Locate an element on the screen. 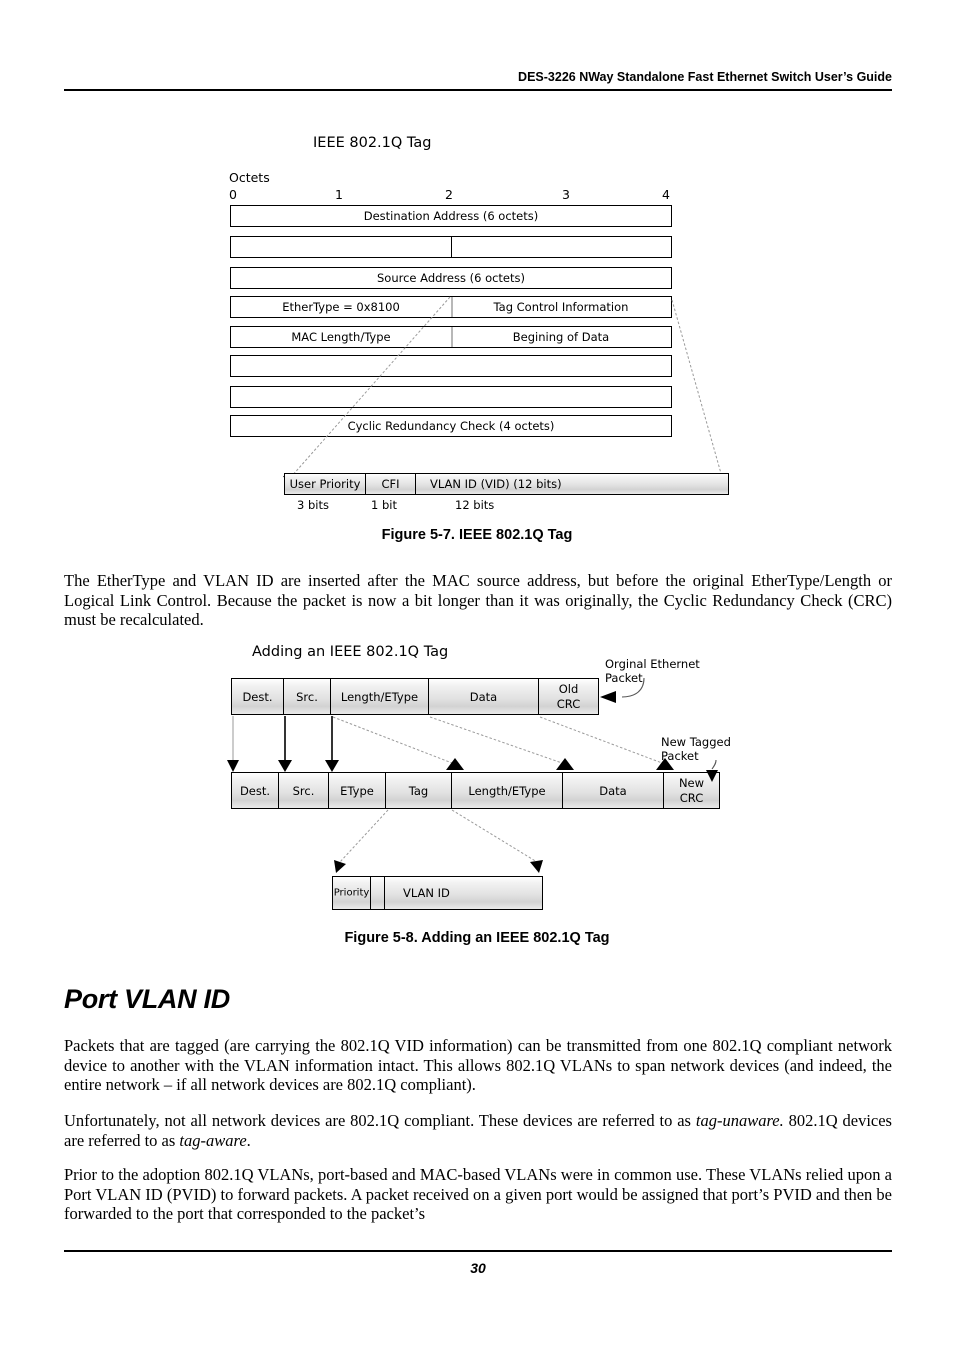 This screenshot has width=954, height=1351. tagged-cell-dest: Dest. is located at coordinates (255, 790).